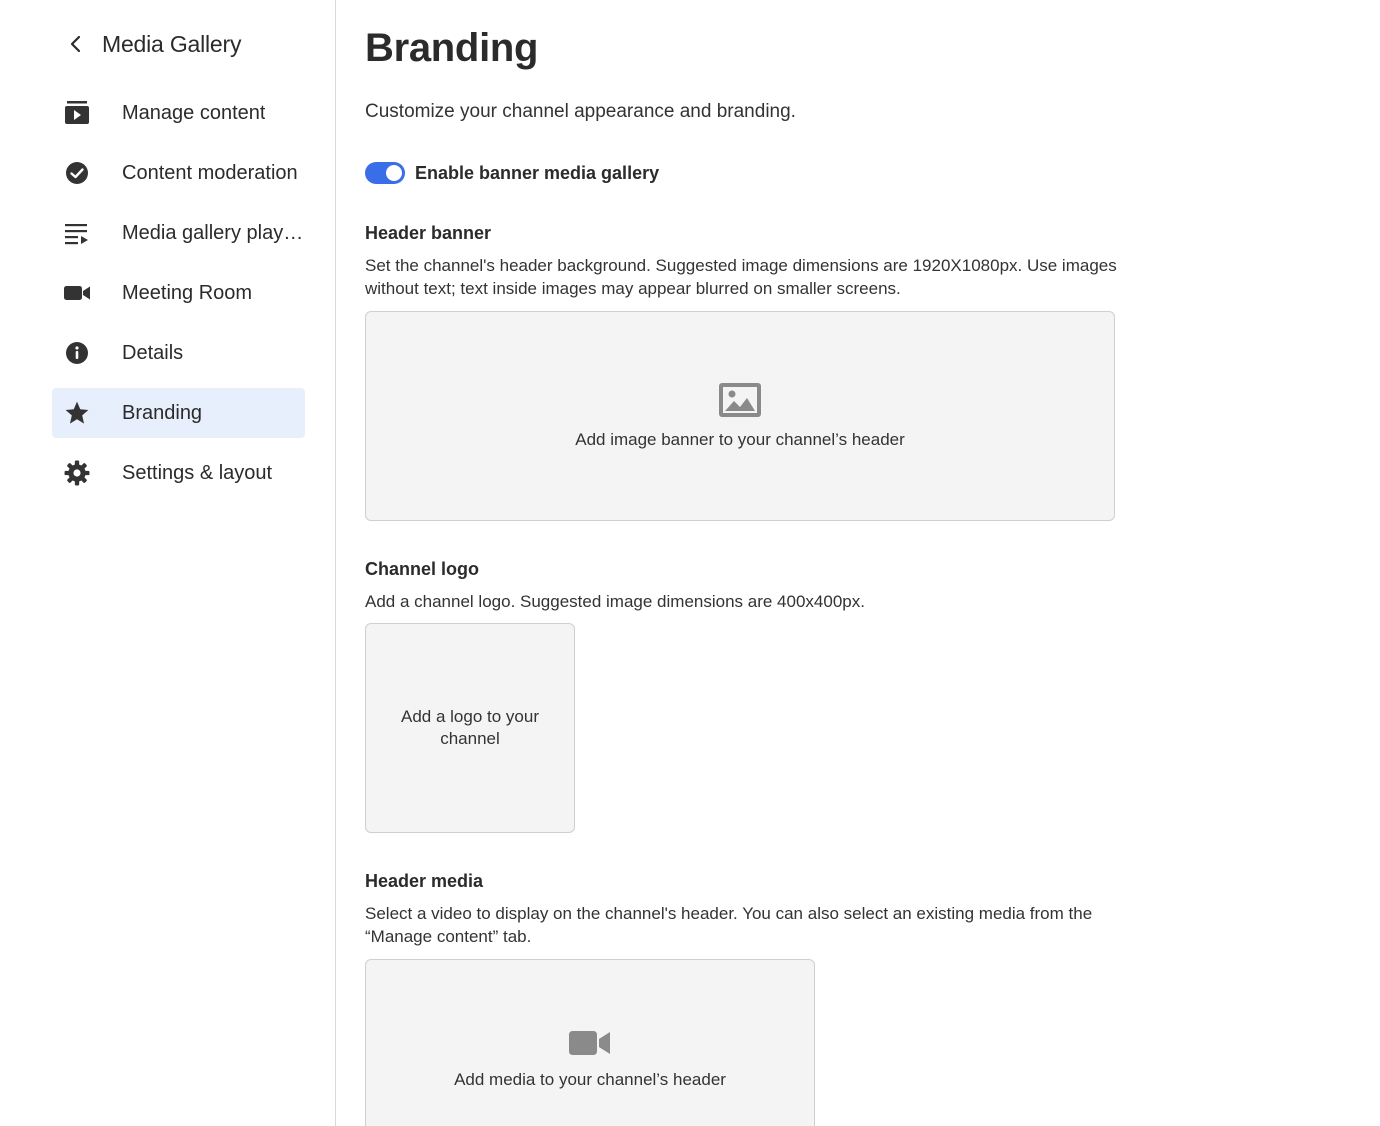 This screenshot has width=1380, height=1126. What do you see at coordinates (210, 172) in the screenshot?
I see `sidebar-item-label: Content moderation` at bounding box center [210, 172].